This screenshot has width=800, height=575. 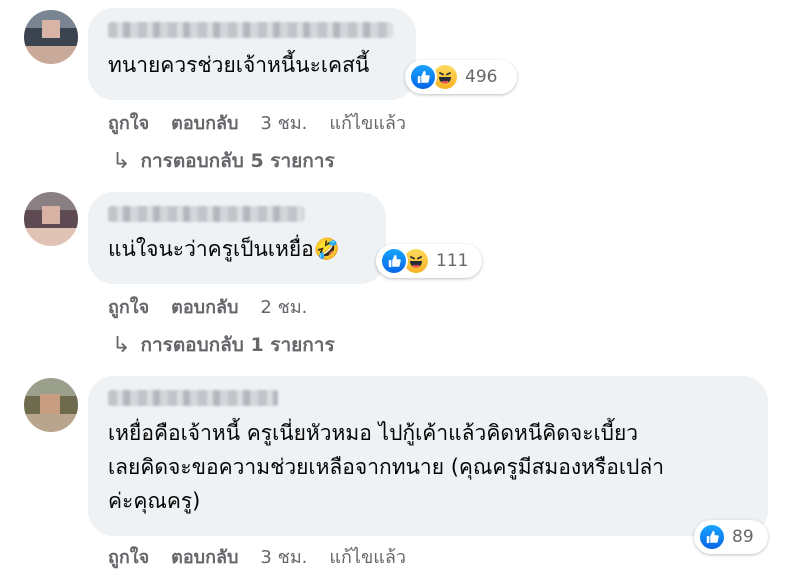 What do you see at coordinates (452, 261) in the screenshot?
I see `reaction-count: 111` at bounding box center [452, 261].